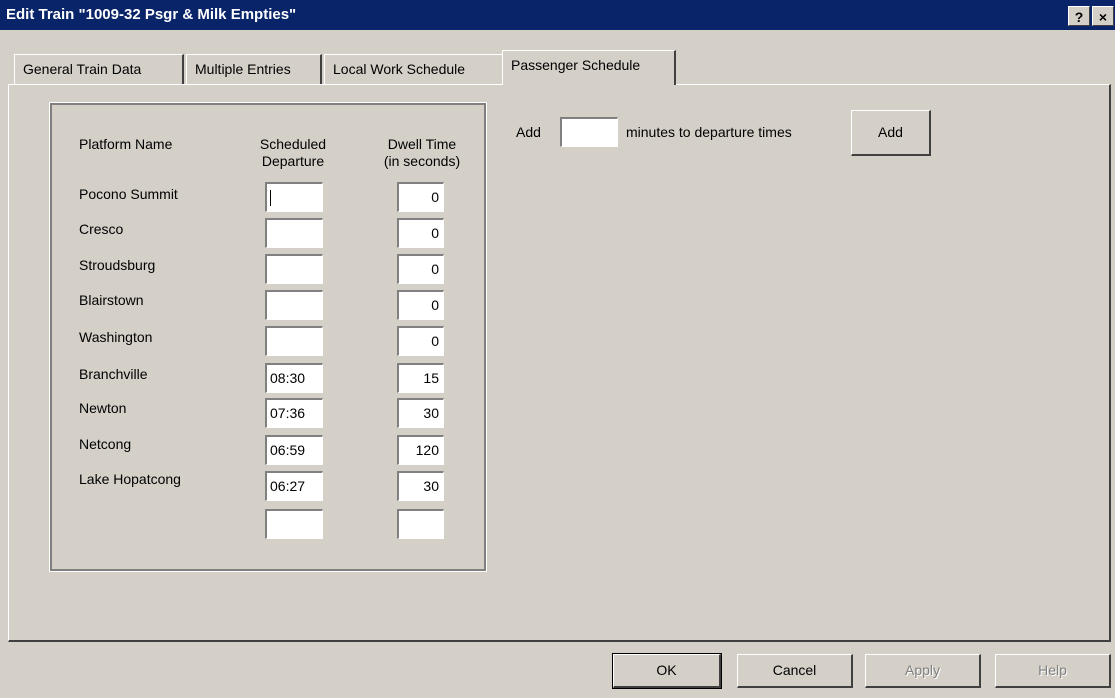 Image resolution: width=1115 pixels, height=698 pixels. Describe the element at coordinates (923, 671) in the screenshot. I see `apply-button: Apply` at that location.